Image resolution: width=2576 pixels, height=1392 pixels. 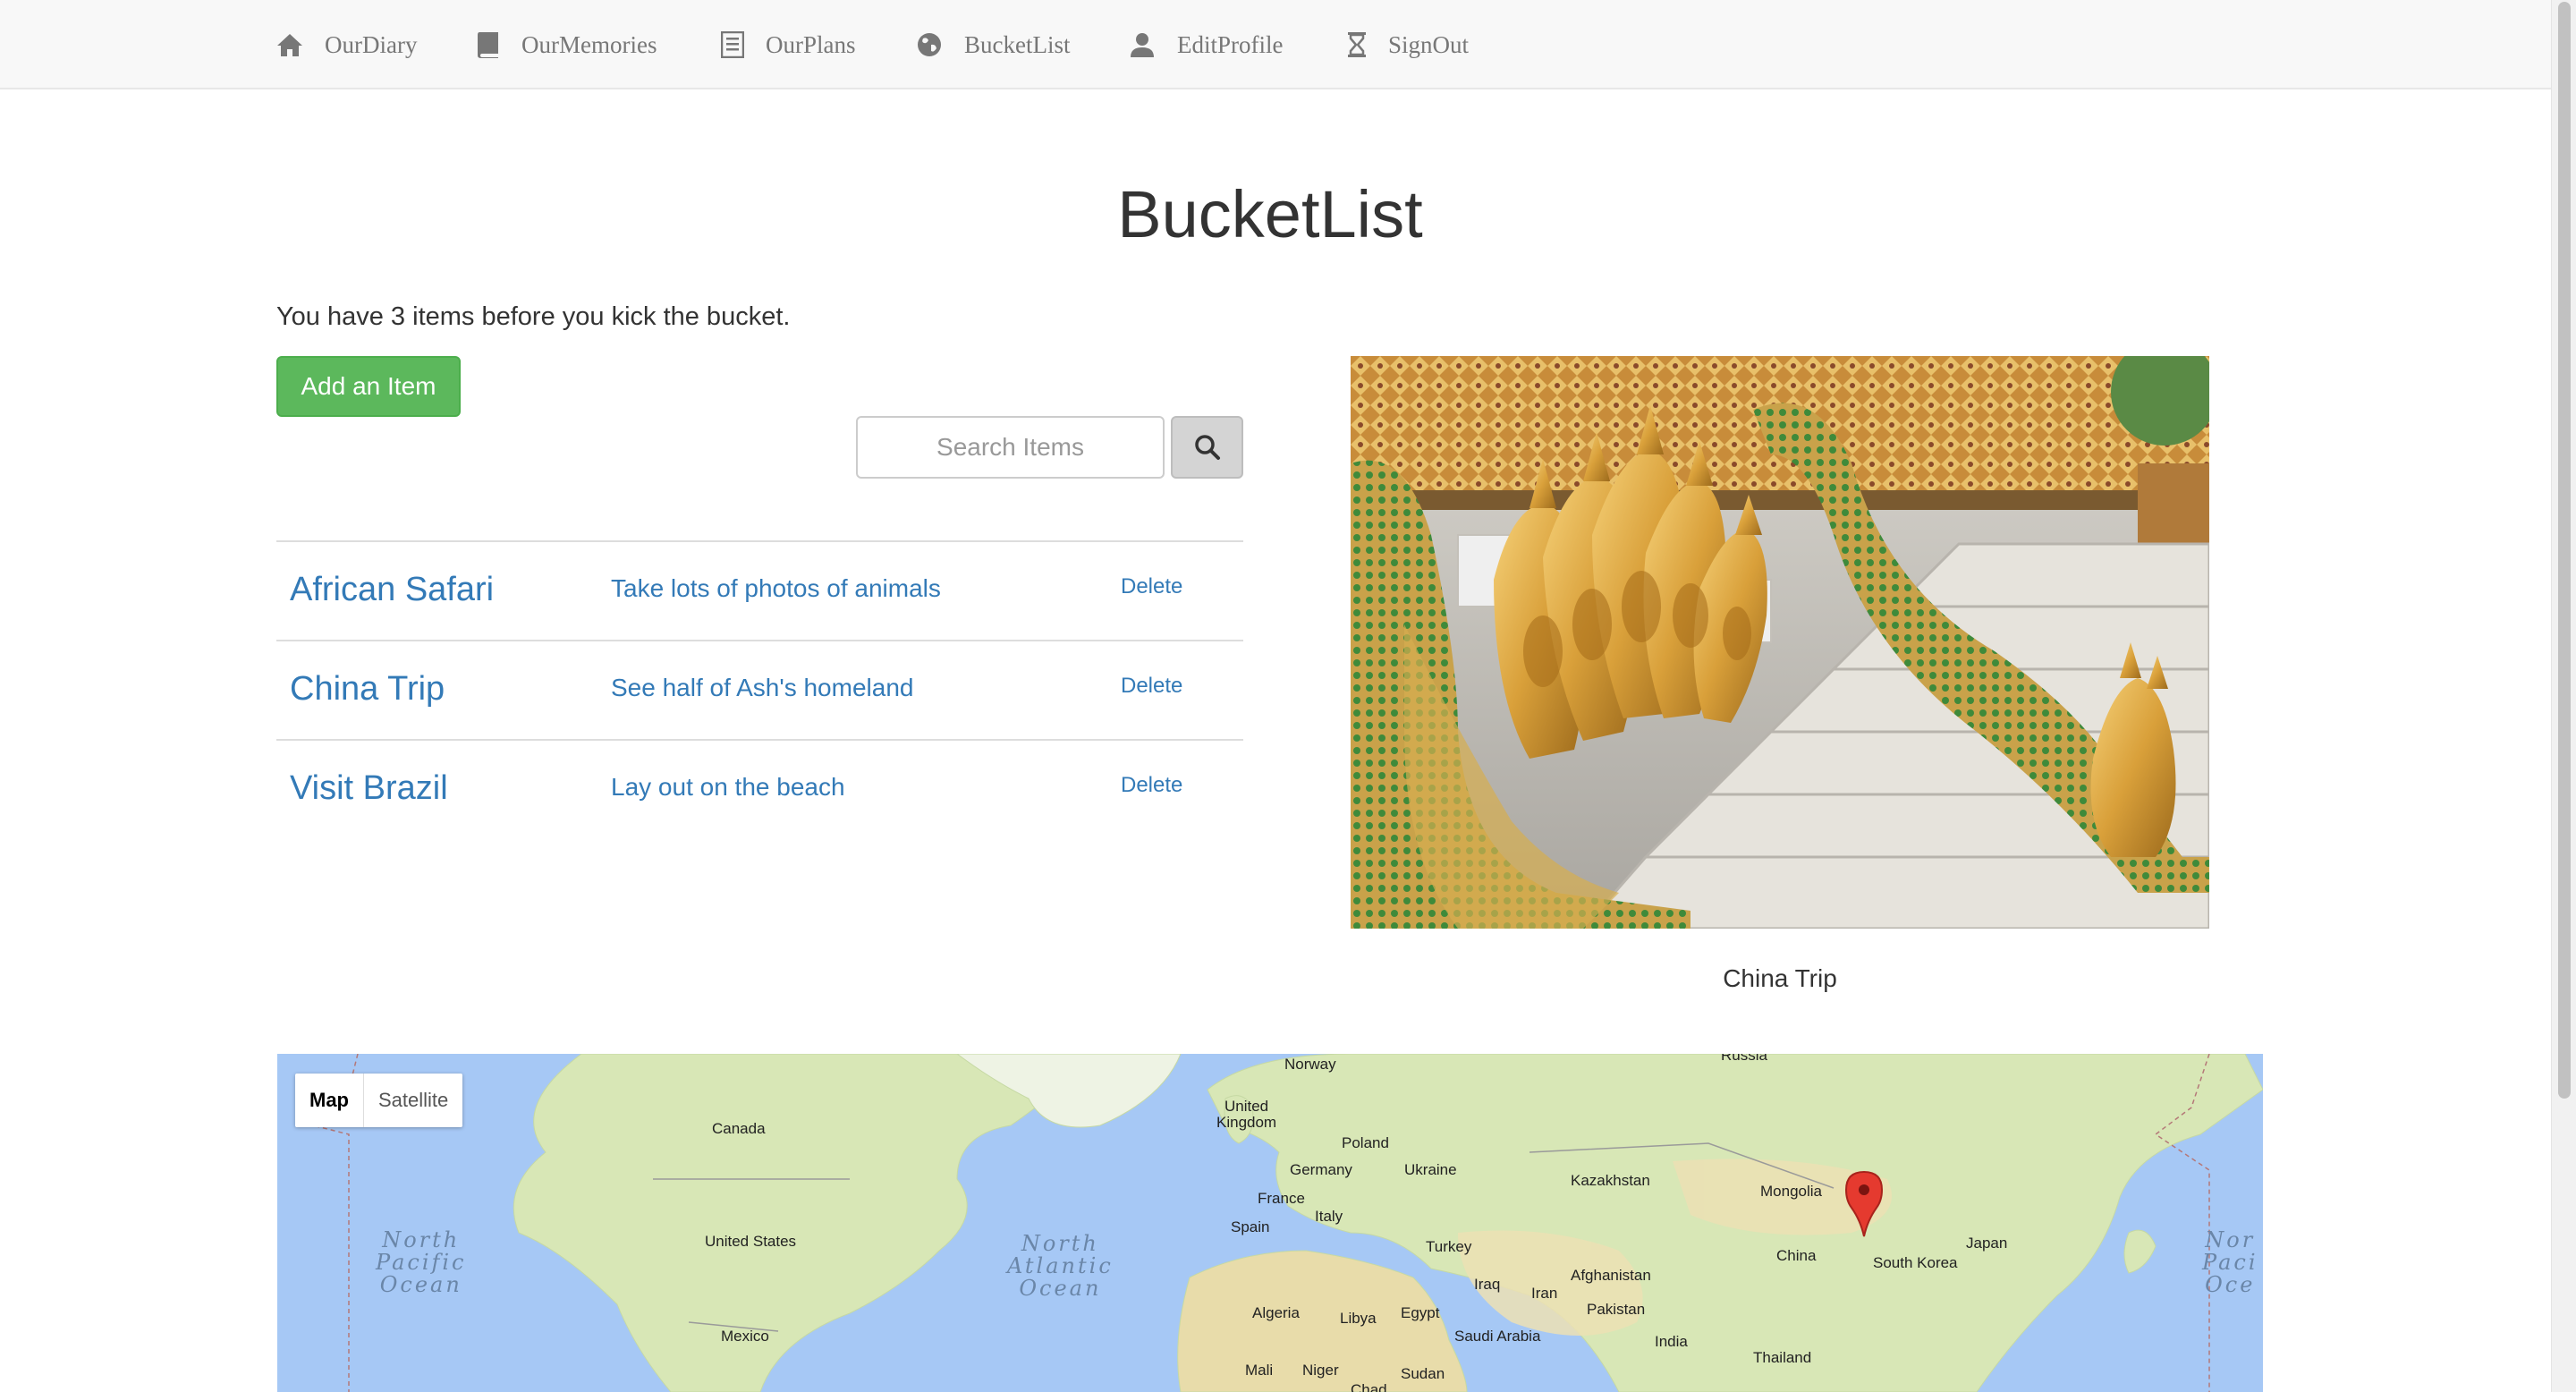 What do you see at coordinates (1544, 1293) in the screenshot?
I see `map-label: Iran` at bounding box center [1544, 1293].